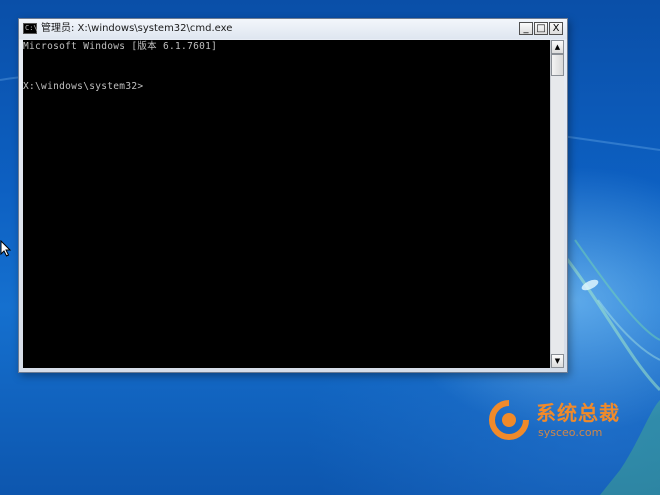 The width and height of the screenshot is (660, 495). What do you see at coordinates (509, 420) in the screenshot?
I see `watermark-logo-icon` at bounding box center [509, 420].